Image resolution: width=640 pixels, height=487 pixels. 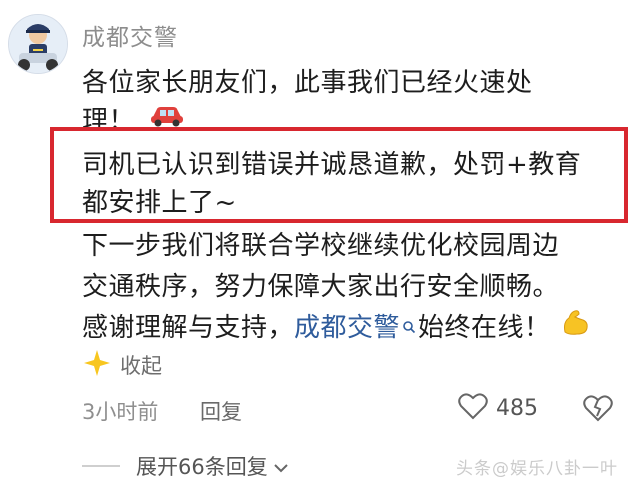 What do you see at coordinates (409, 326) in the screenshot?
I see `search-icon` at bounding box center [409, 326].